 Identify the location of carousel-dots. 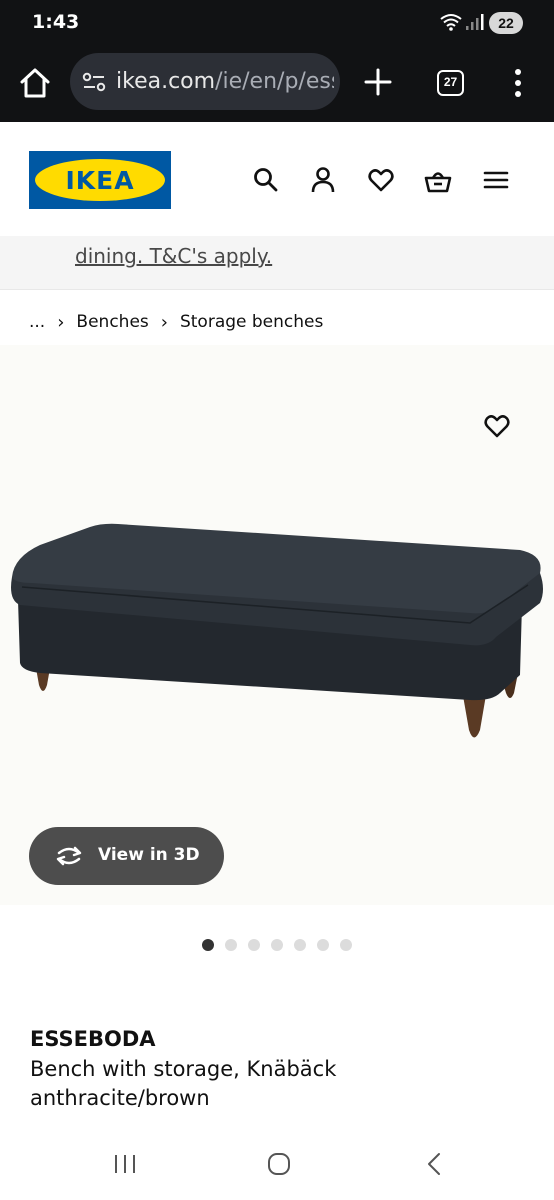
(277, 945).